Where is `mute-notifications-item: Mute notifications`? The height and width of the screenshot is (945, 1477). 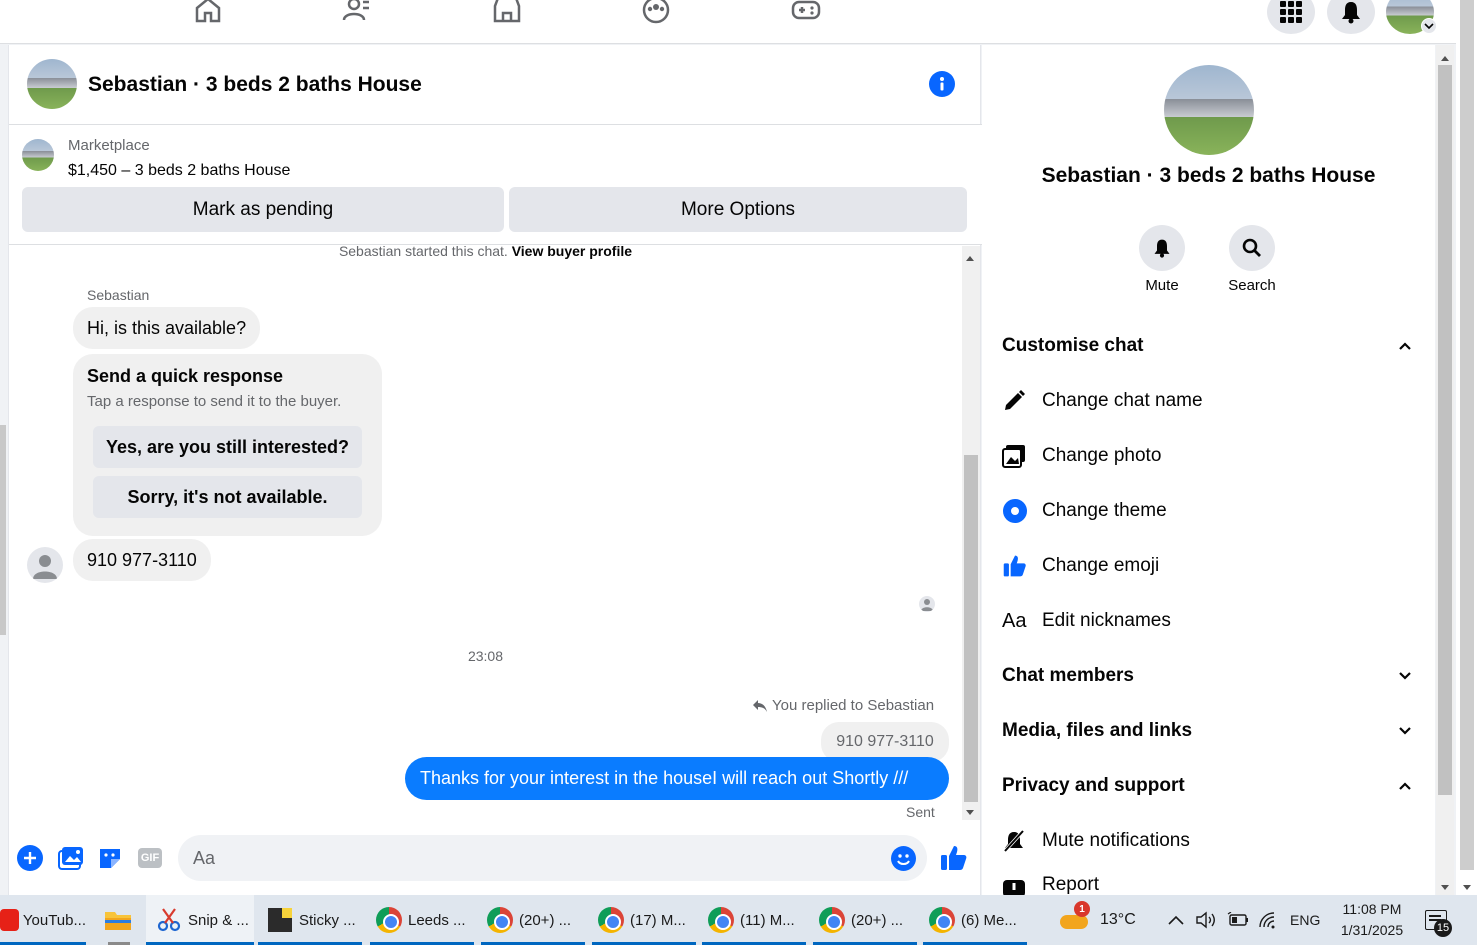 mute-notifications-item: Mute notifications is located at coordinates (1212, 841).